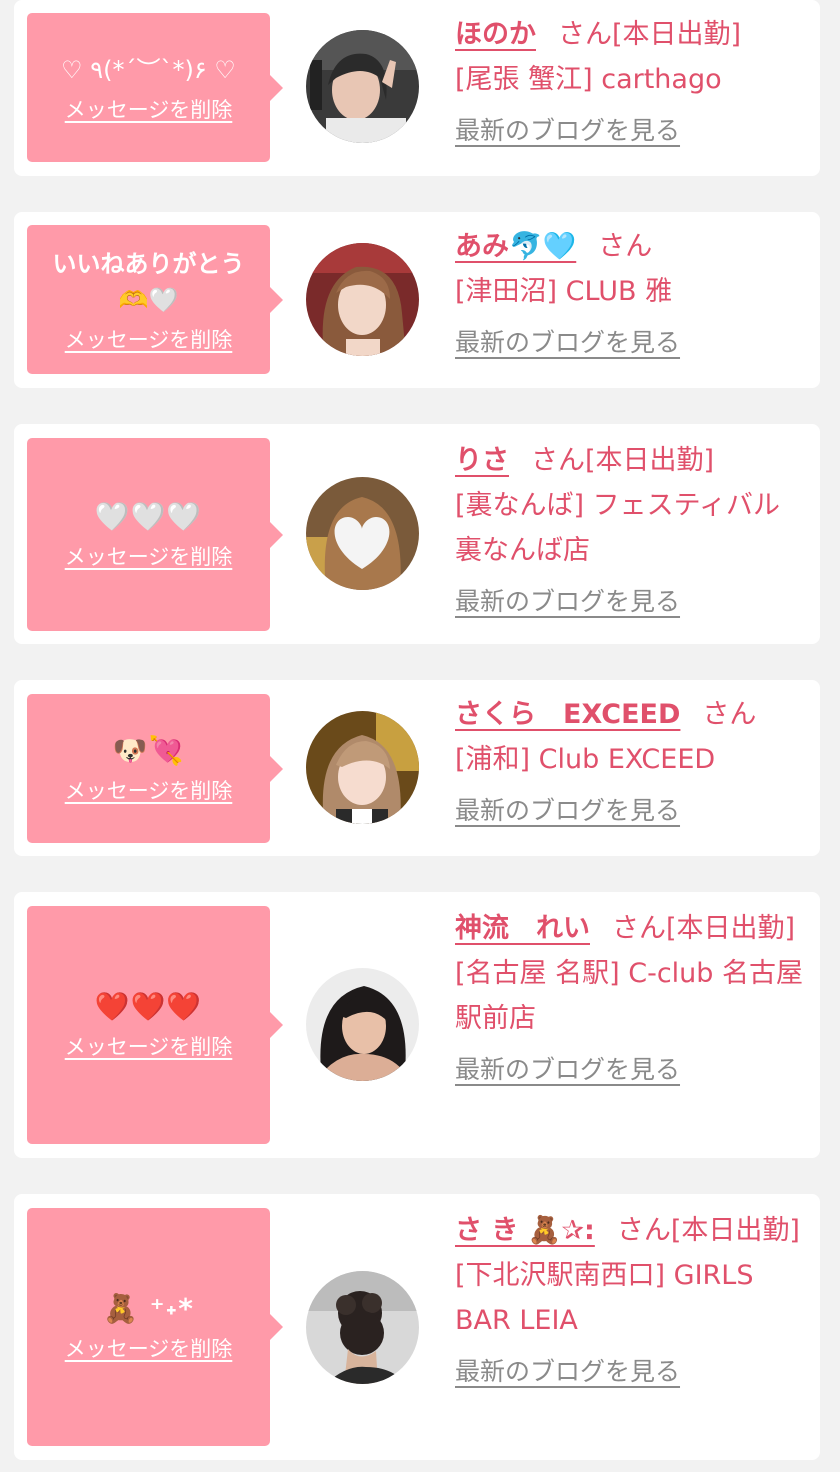 The image size is (840, 1472). Describe the element at coordinates (482, 460) in the screenshot. I see `cast-name-link: りさ` at that location.